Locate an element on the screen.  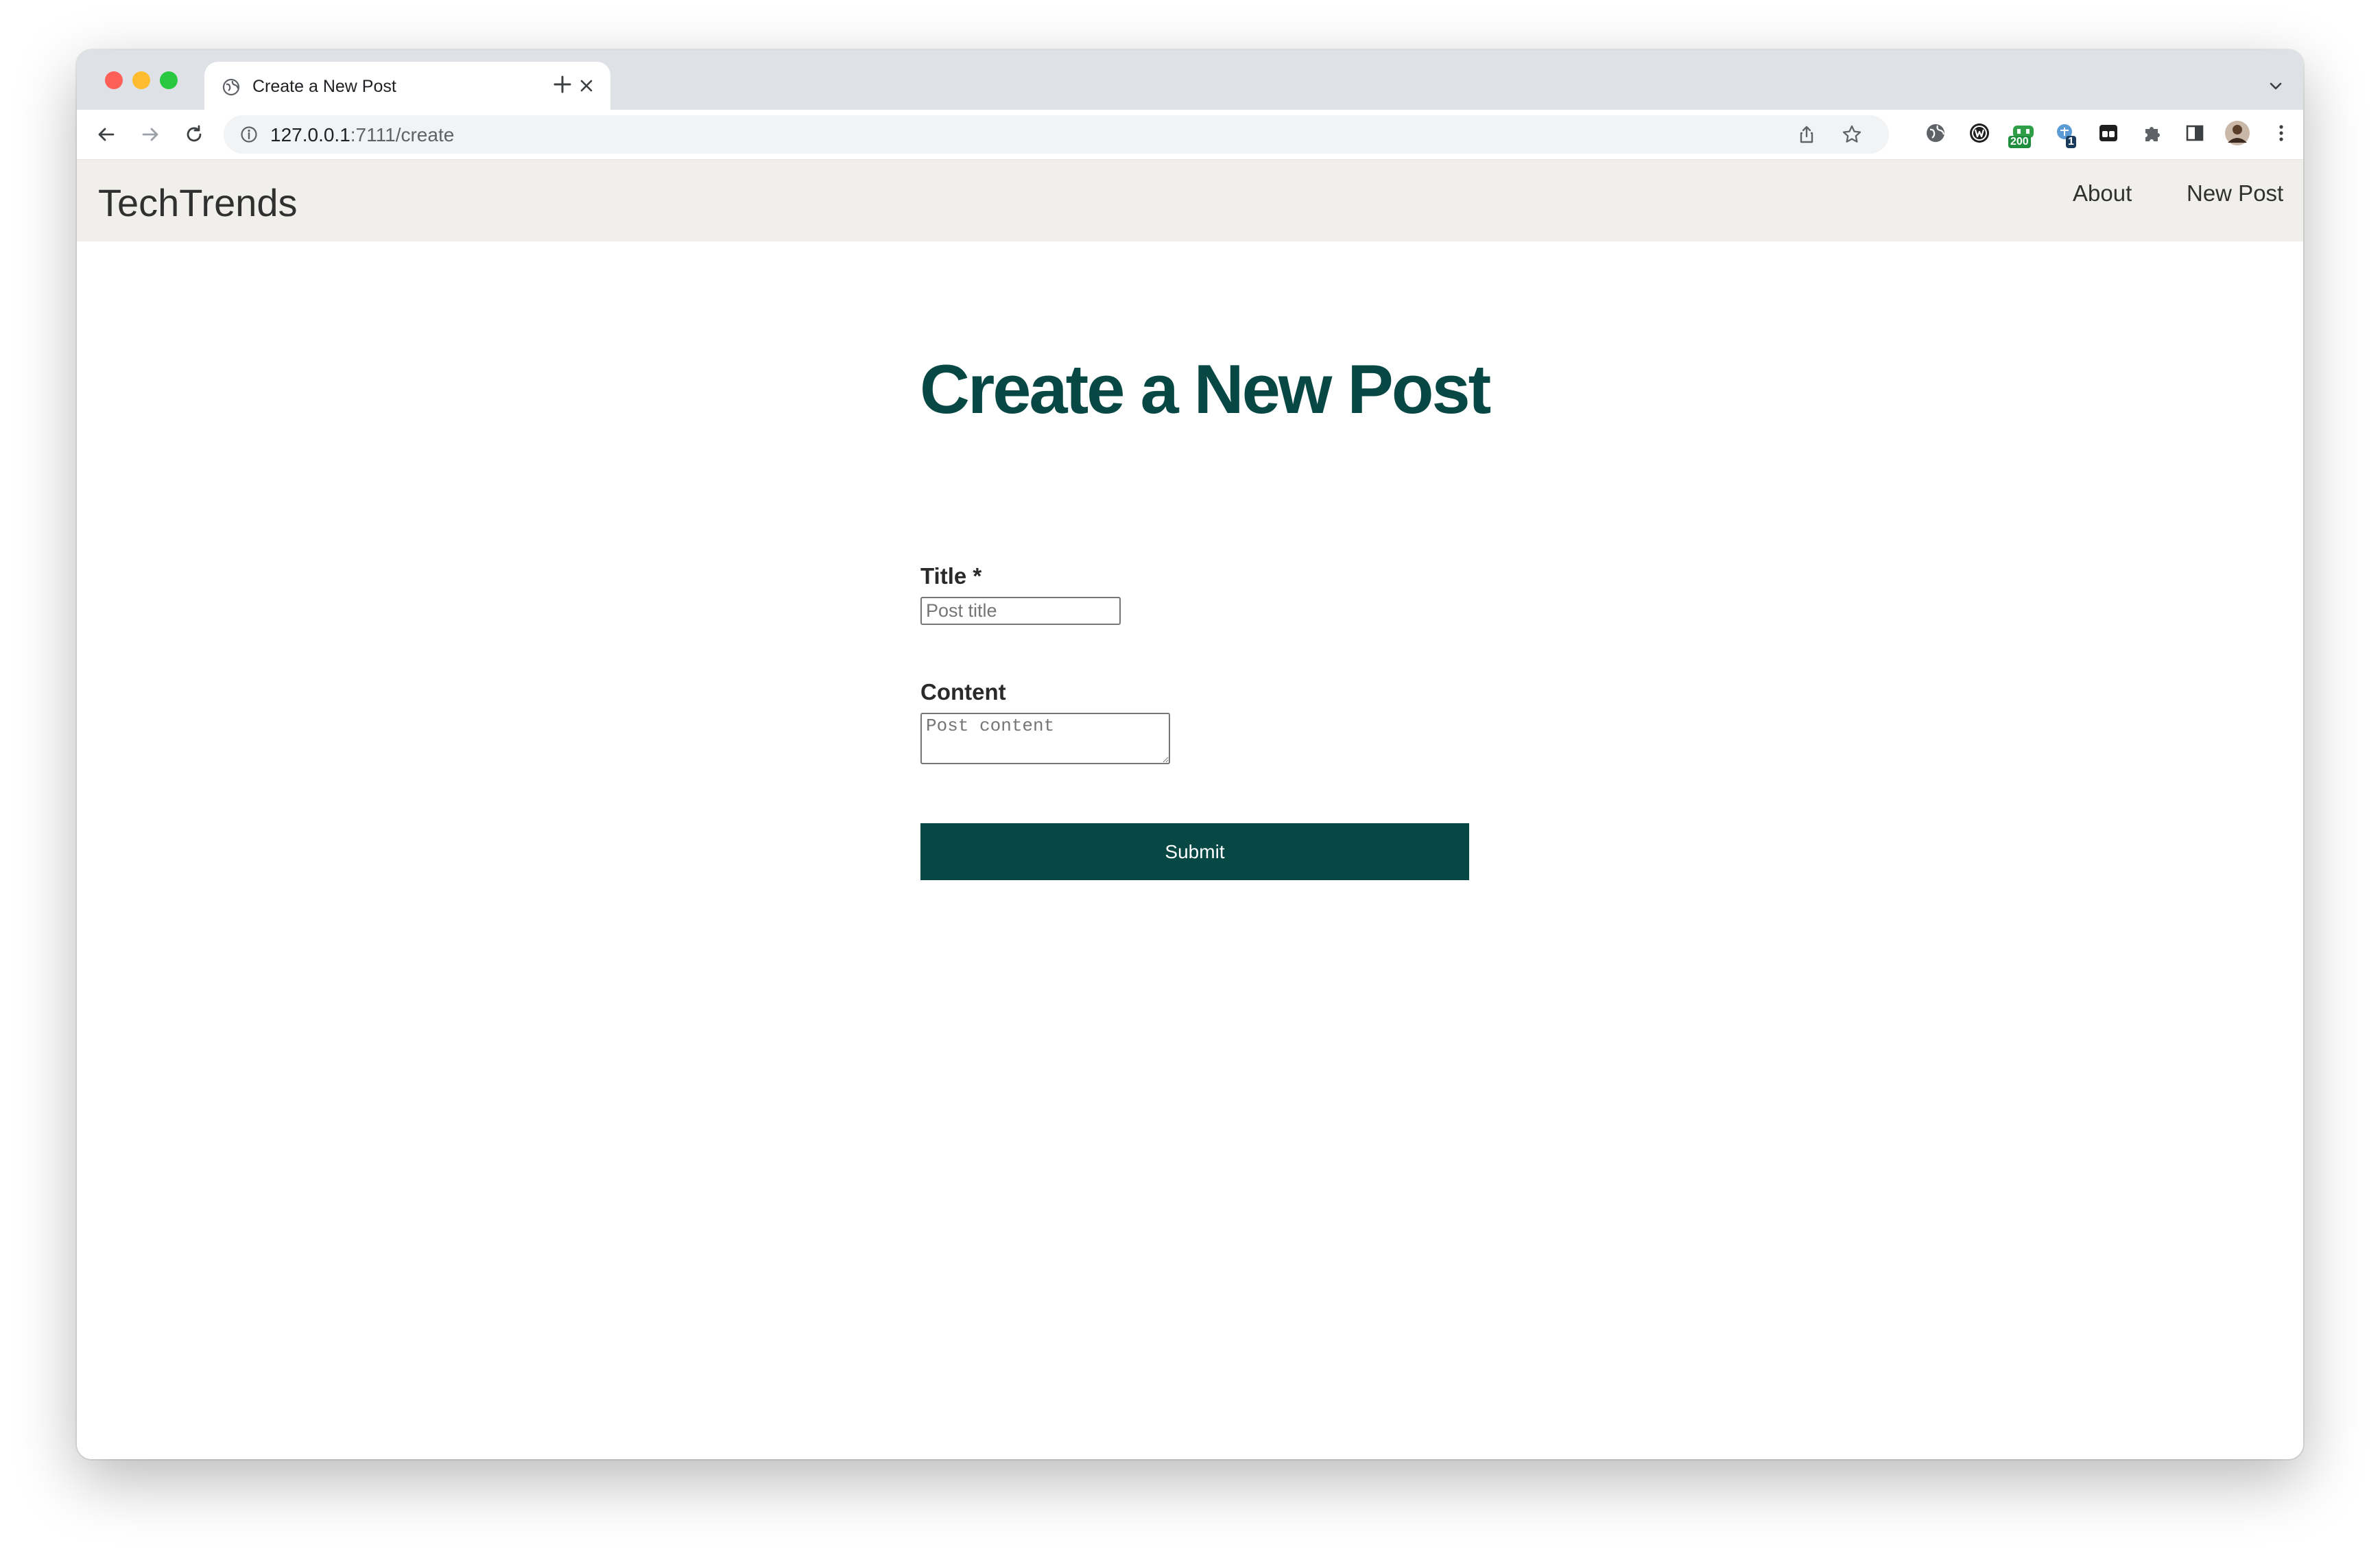
close-window-button is located at coordinates (114, 80).